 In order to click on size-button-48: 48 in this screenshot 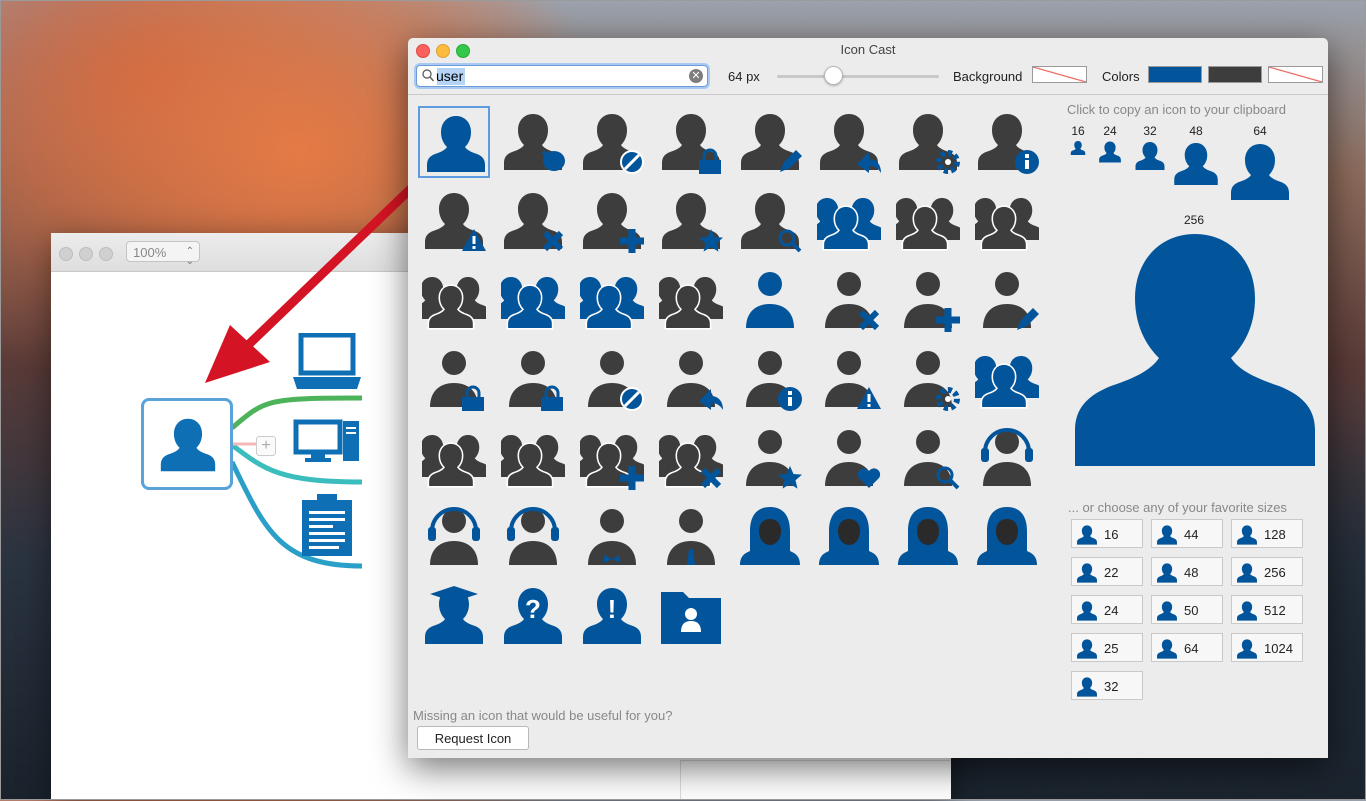, I will do `click(1187, 571)`.